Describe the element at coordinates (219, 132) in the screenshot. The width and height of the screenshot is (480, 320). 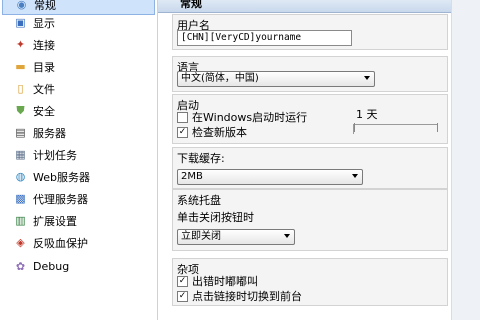
I see `check-updates-label: 检查新版本` at that location.